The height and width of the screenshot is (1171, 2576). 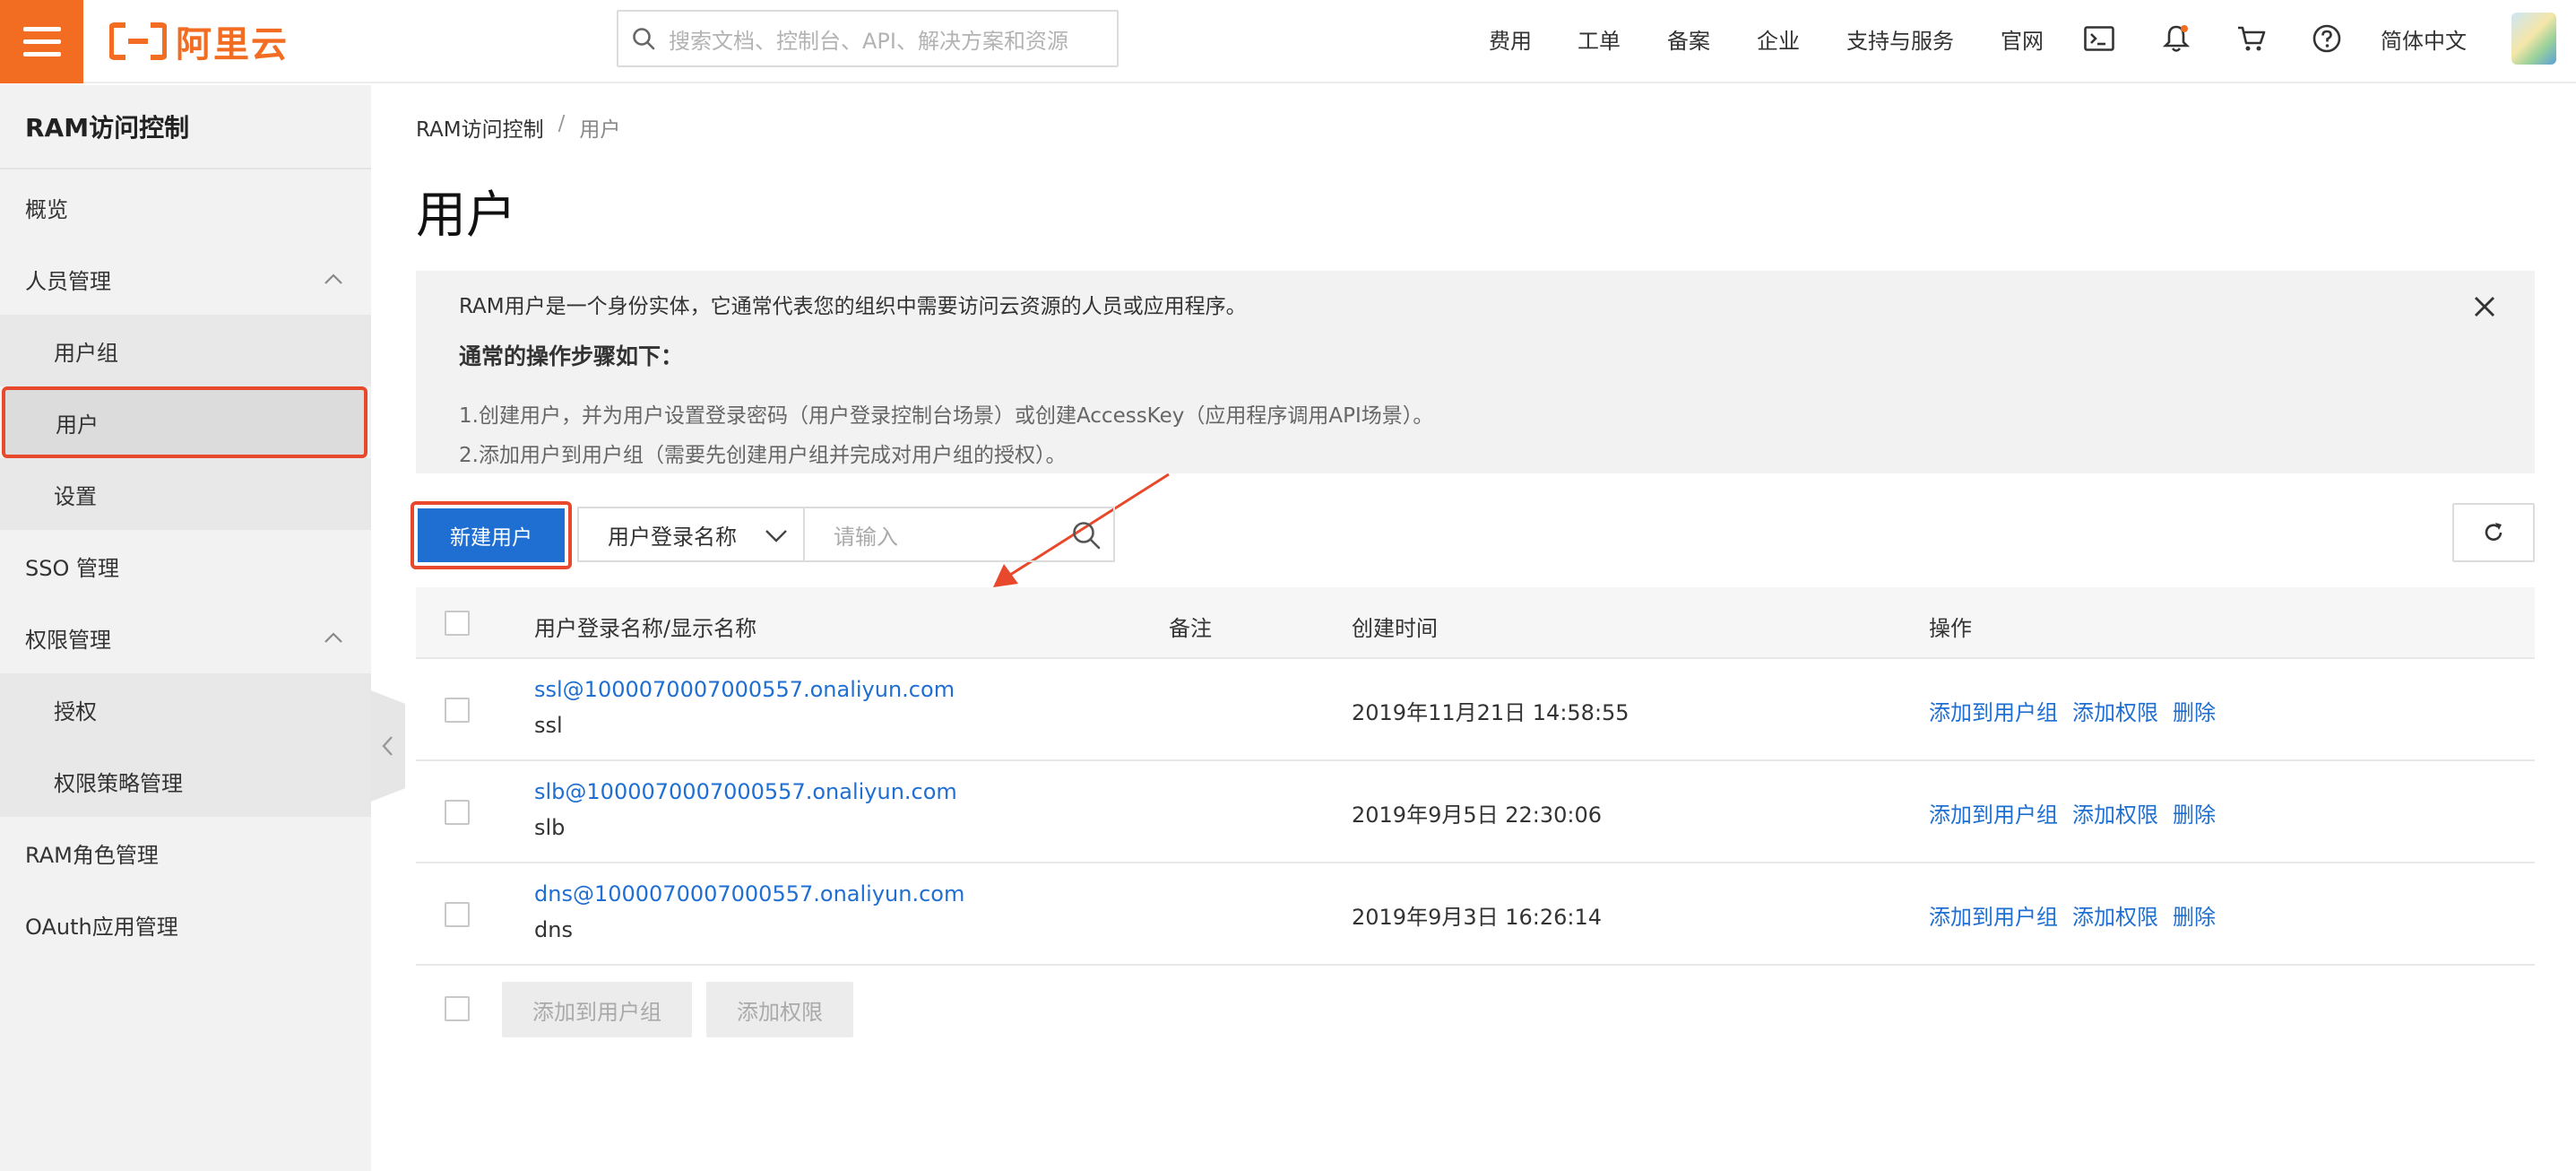 What do you see at coordinates (744, 689) in the screenshot?
I see `user-login-link: ssl@1000070007000557.onaliyun.com` at bounding box center [744, 689].